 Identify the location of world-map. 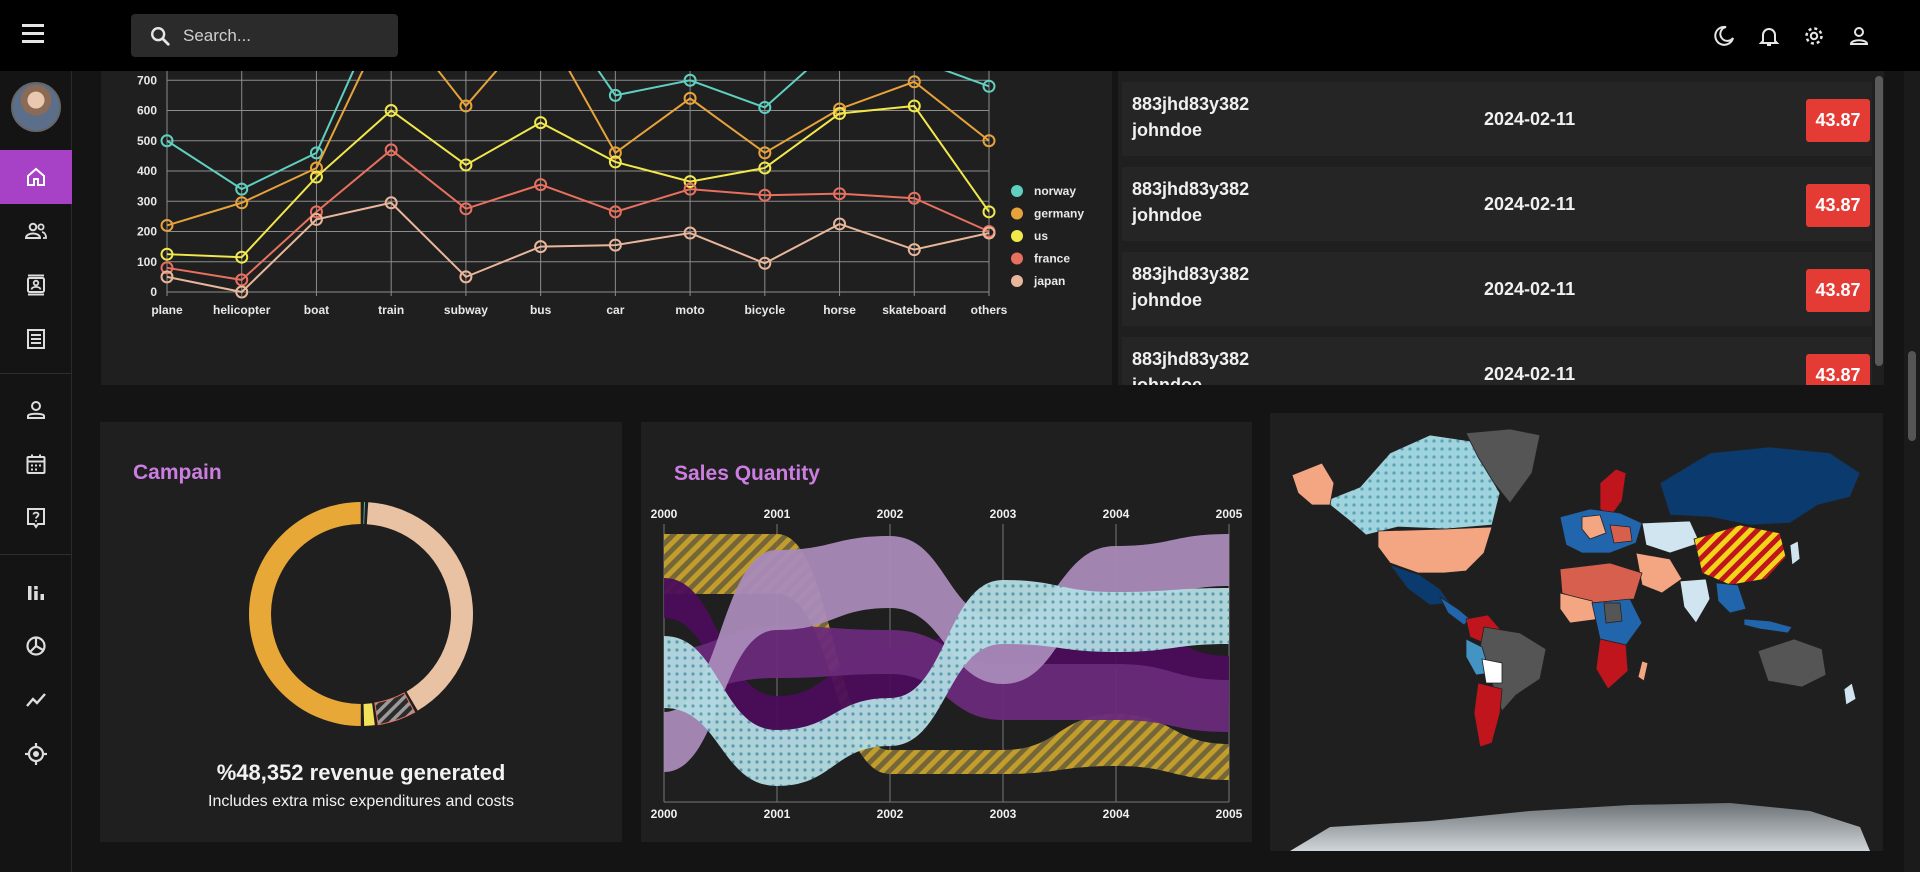
(1580, 639).